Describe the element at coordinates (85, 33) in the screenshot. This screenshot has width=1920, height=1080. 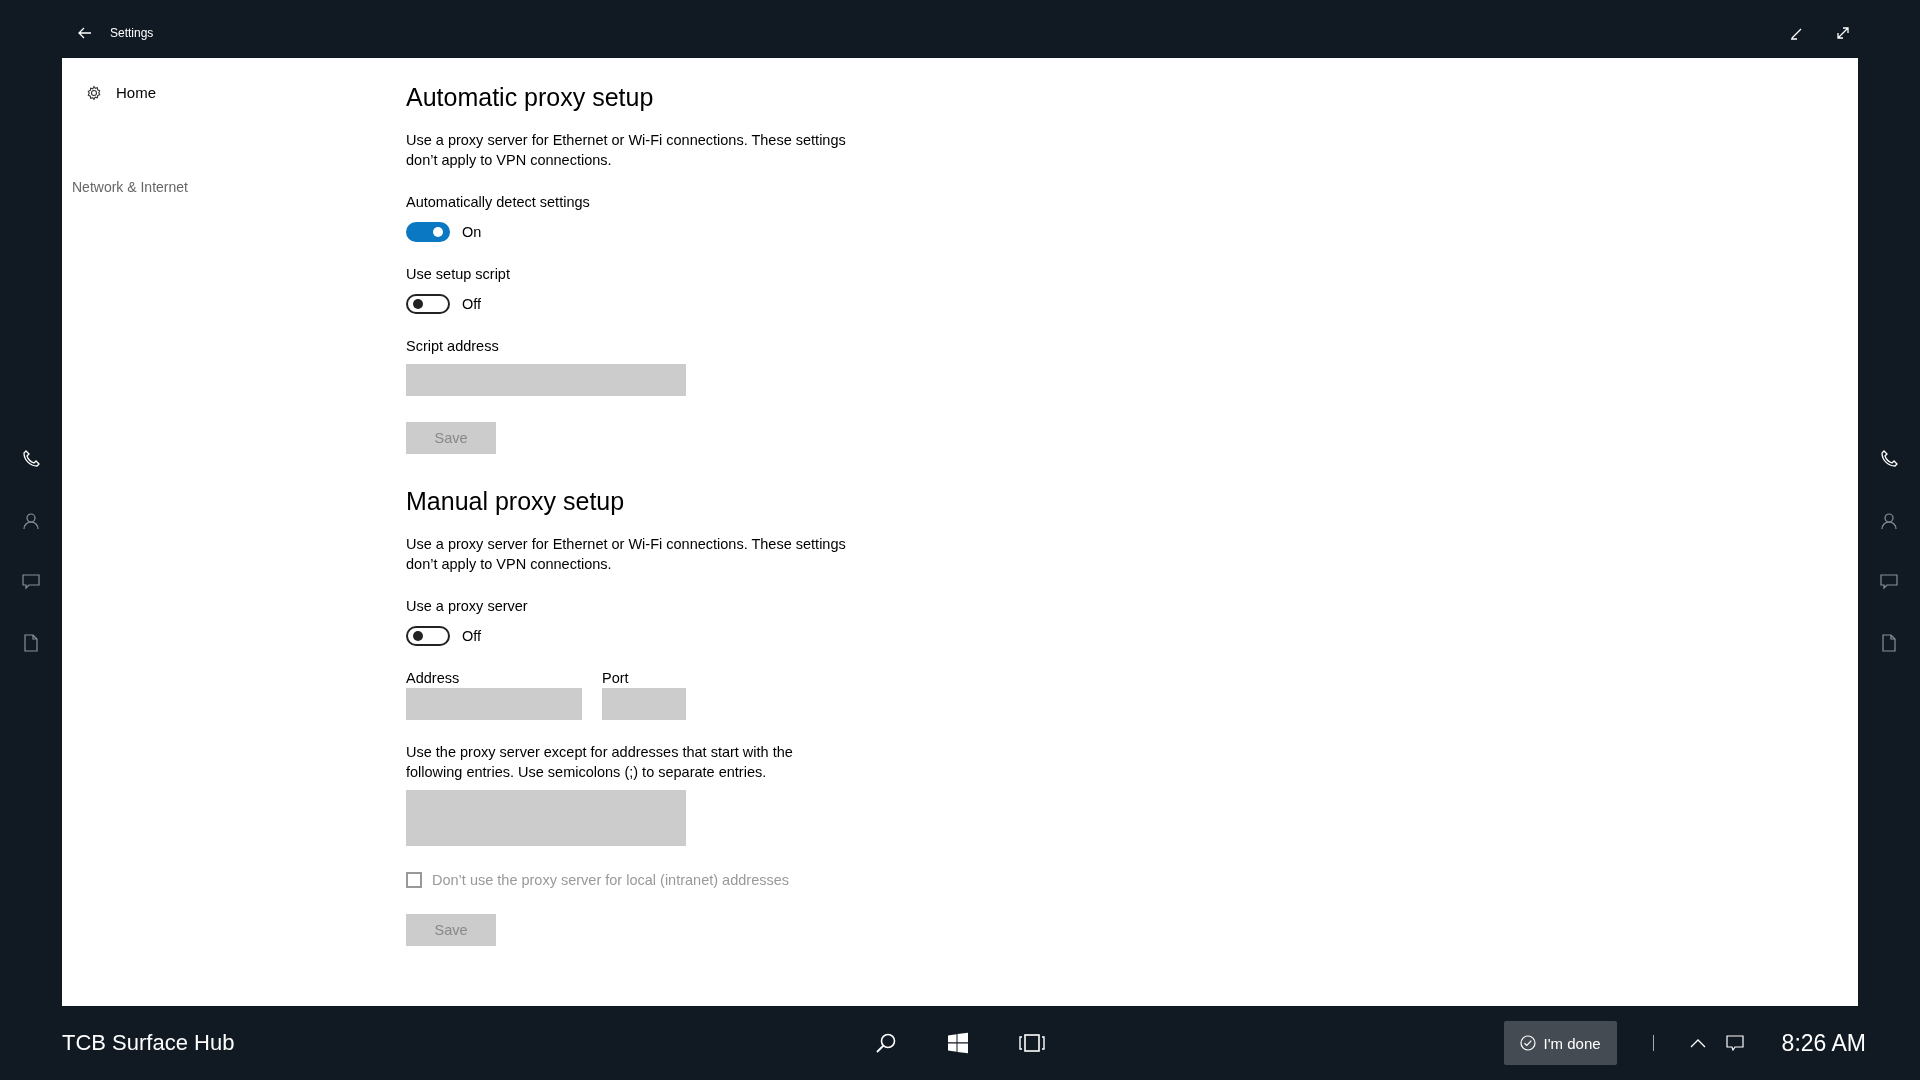
I see `back-arrow-icon` at that location.